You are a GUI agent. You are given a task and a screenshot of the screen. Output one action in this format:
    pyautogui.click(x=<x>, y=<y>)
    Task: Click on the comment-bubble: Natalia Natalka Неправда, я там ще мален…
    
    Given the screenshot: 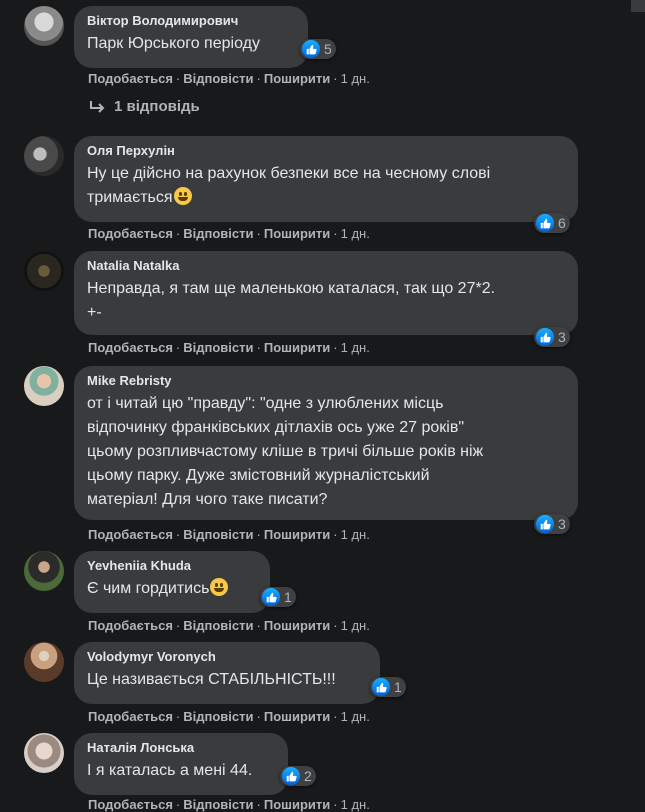 What is the action you would take?
    pyautogui.click(x=326, y=293)
    